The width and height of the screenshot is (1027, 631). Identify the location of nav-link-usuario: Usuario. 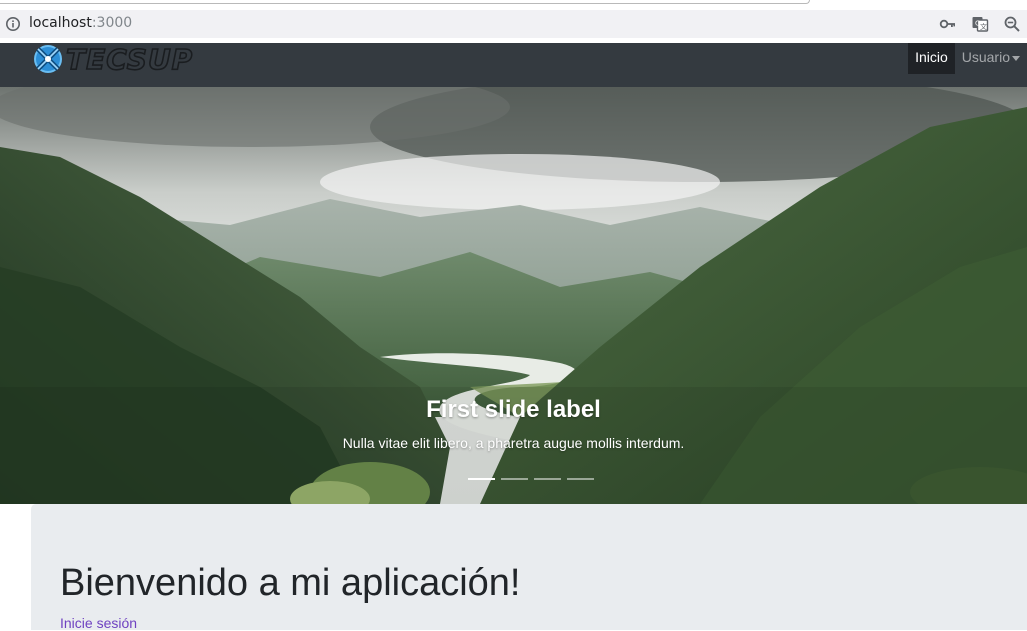
(991, 58).